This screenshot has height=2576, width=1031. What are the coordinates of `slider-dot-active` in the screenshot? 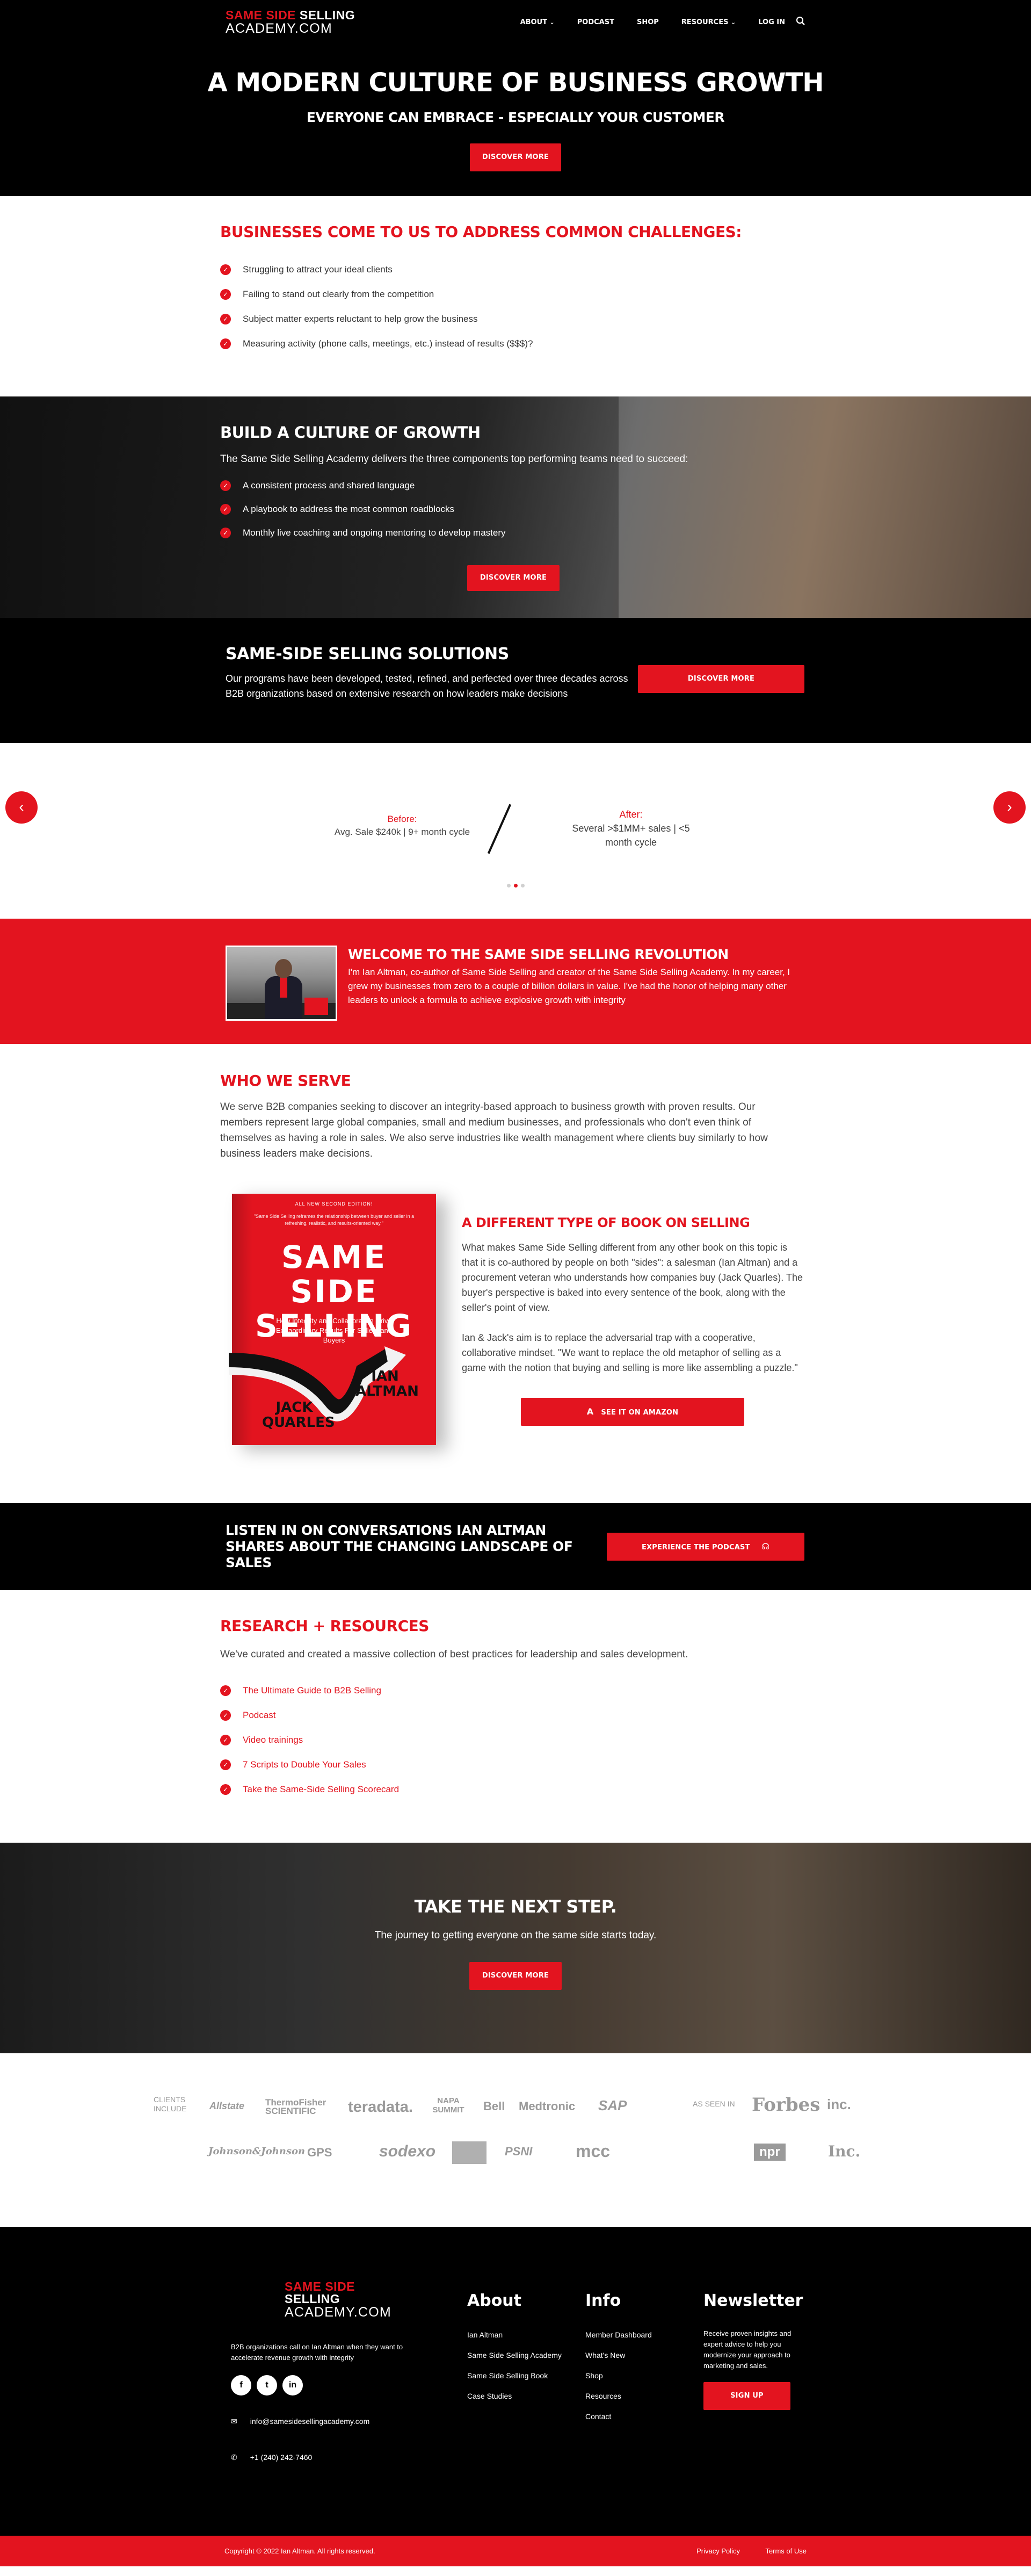 It's located at (515, 885).